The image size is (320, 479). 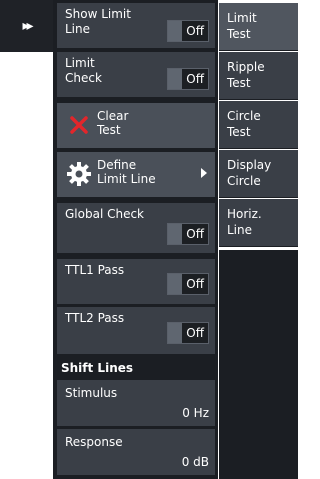 I want to click on expand-panel-button: ▸▸, so click(x=26, y=26).